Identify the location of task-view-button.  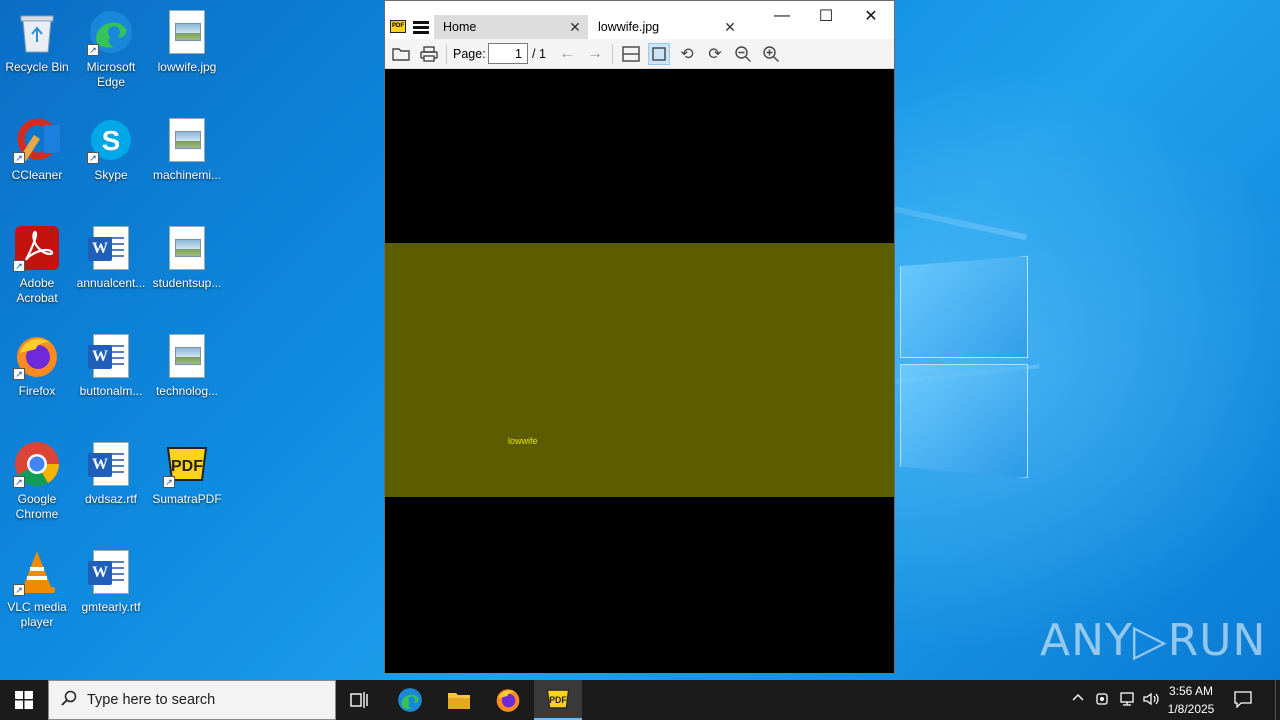
(360, 700).